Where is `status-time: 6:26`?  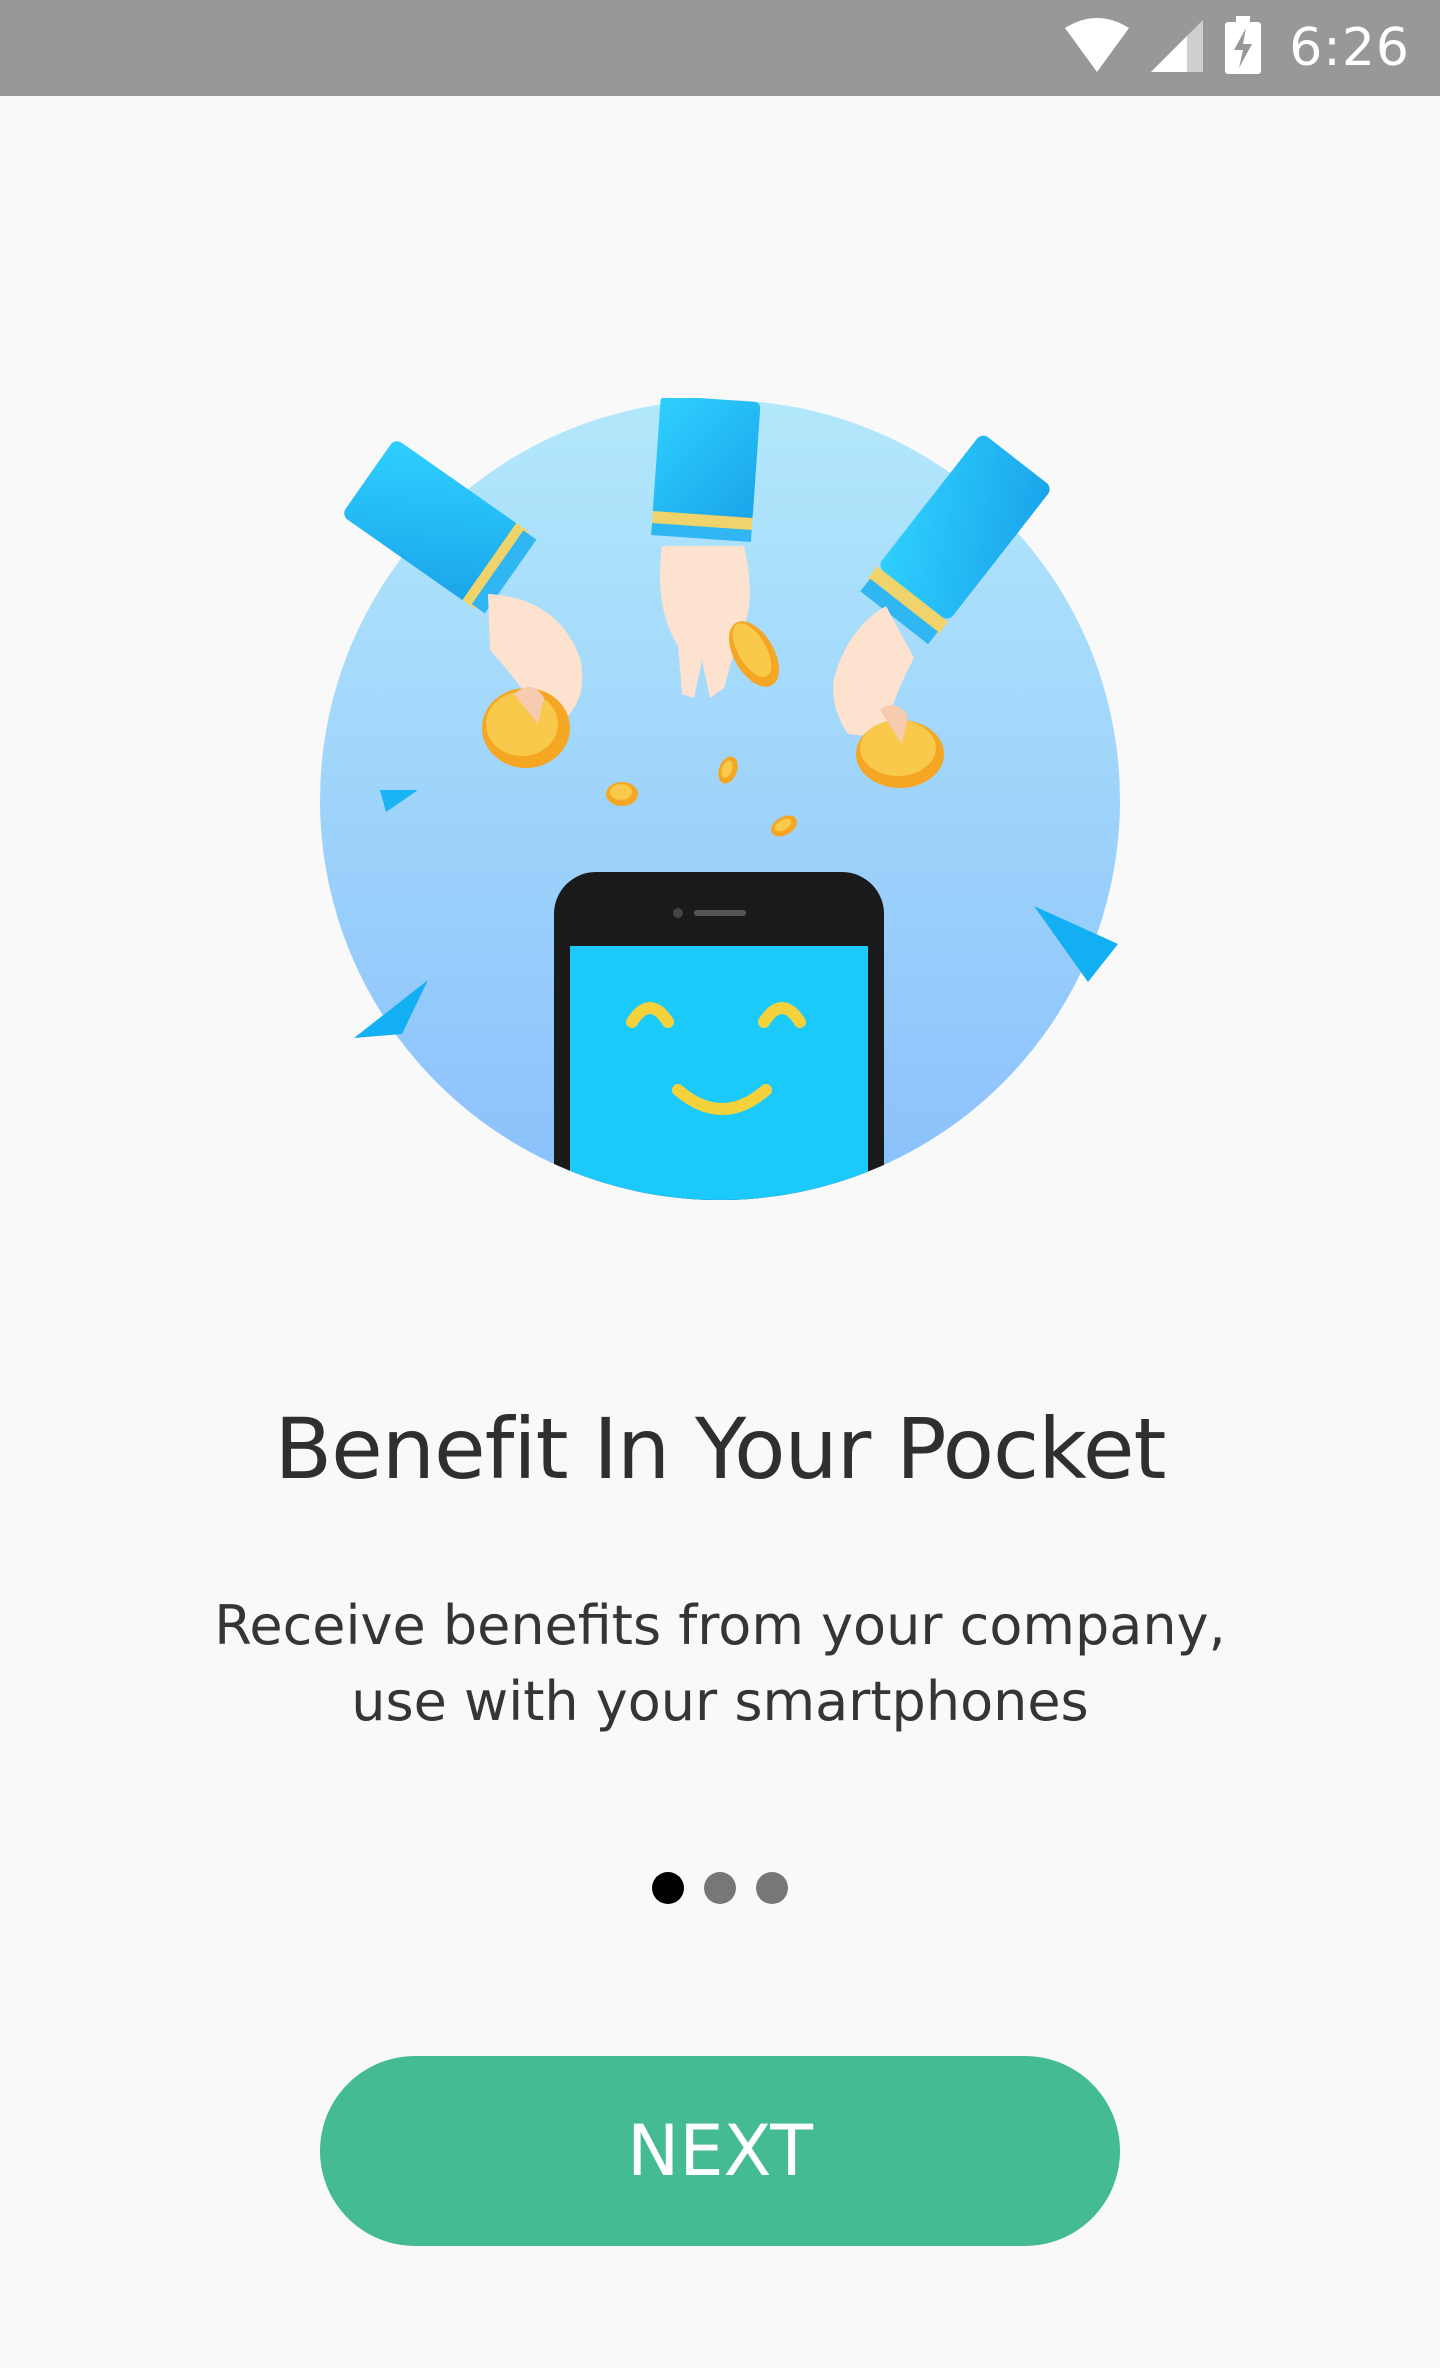 status-time: 6:26 is located at coordinates (1349, 48).